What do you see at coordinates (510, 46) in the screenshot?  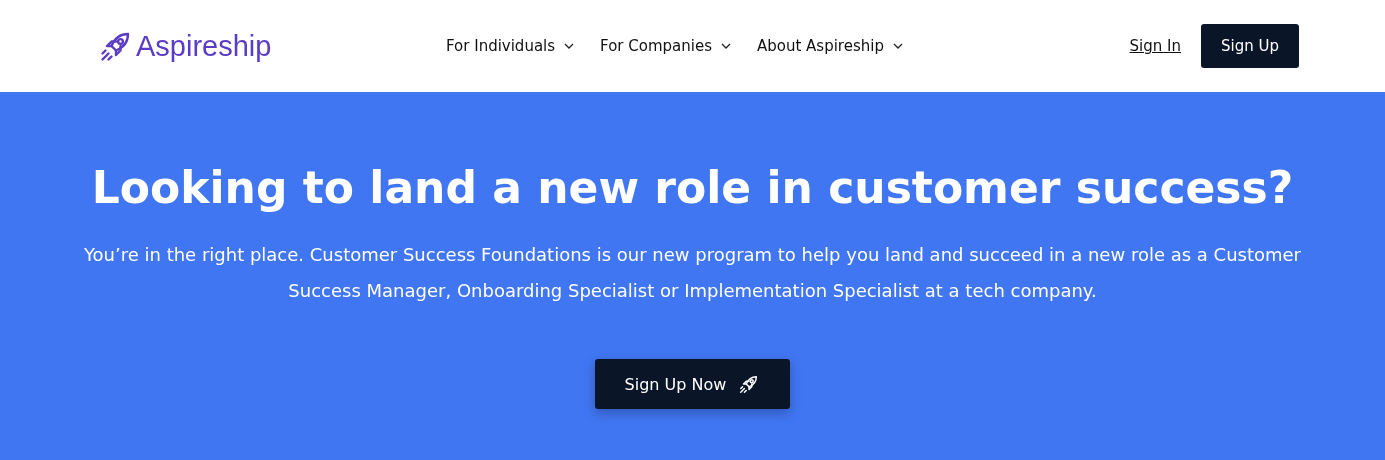 I see `nav-menu-item: For Individuals` at bounding box center [510, 46].